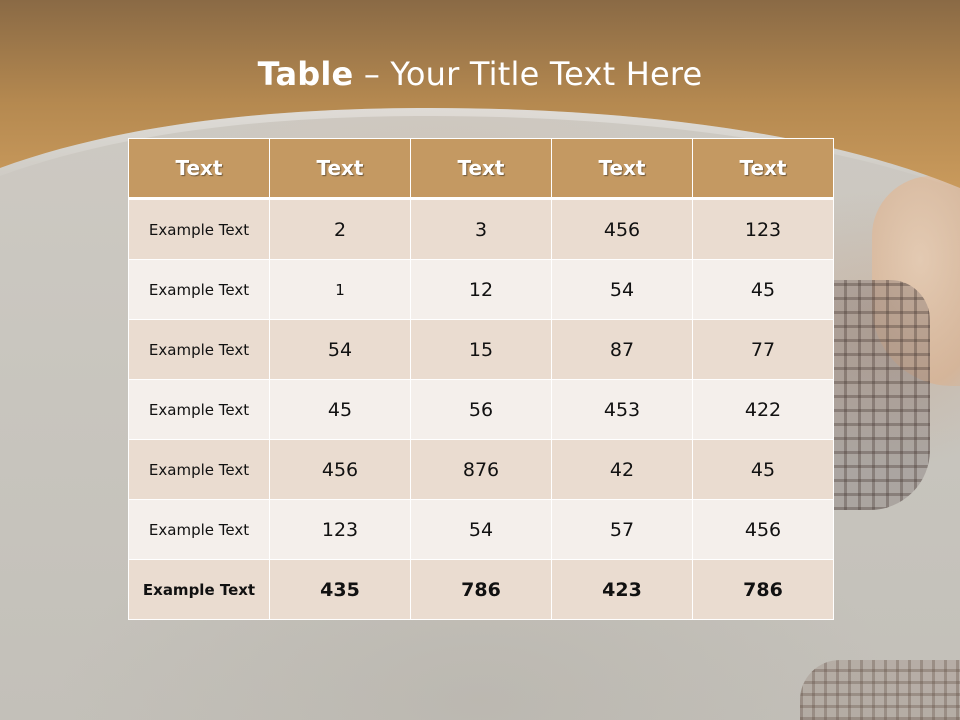  I want to click on table-cell: 1, so click(340, 289).